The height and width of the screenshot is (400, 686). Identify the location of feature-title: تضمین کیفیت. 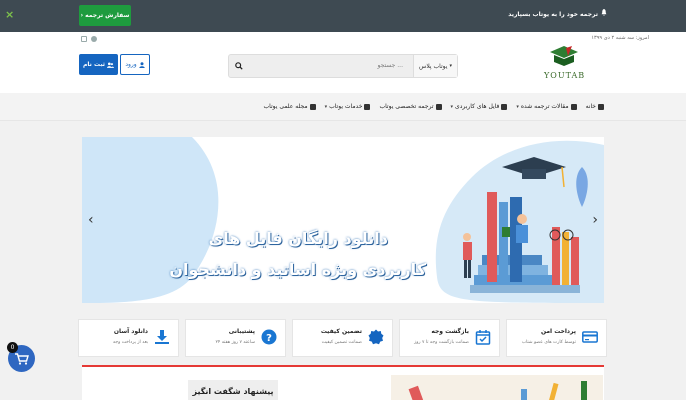
(341, 331).